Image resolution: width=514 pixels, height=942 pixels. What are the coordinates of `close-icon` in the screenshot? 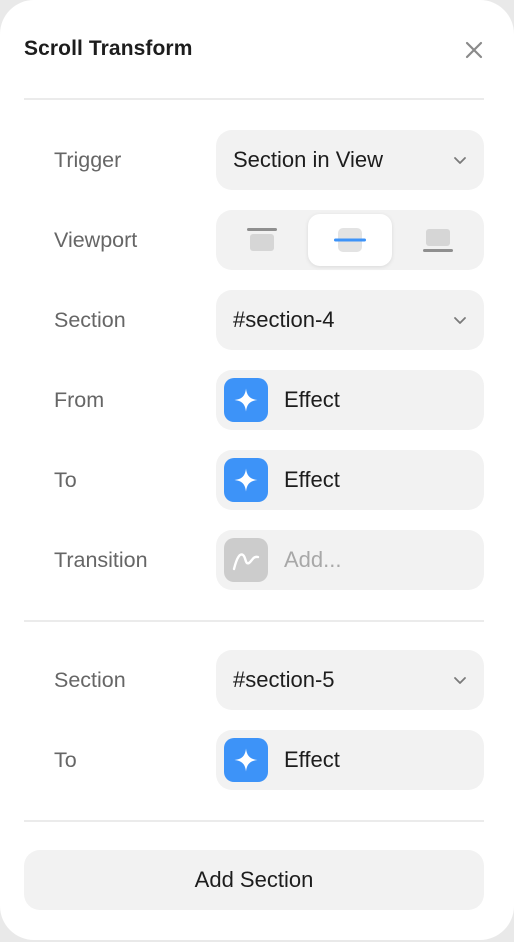 It's located at (474, 50).